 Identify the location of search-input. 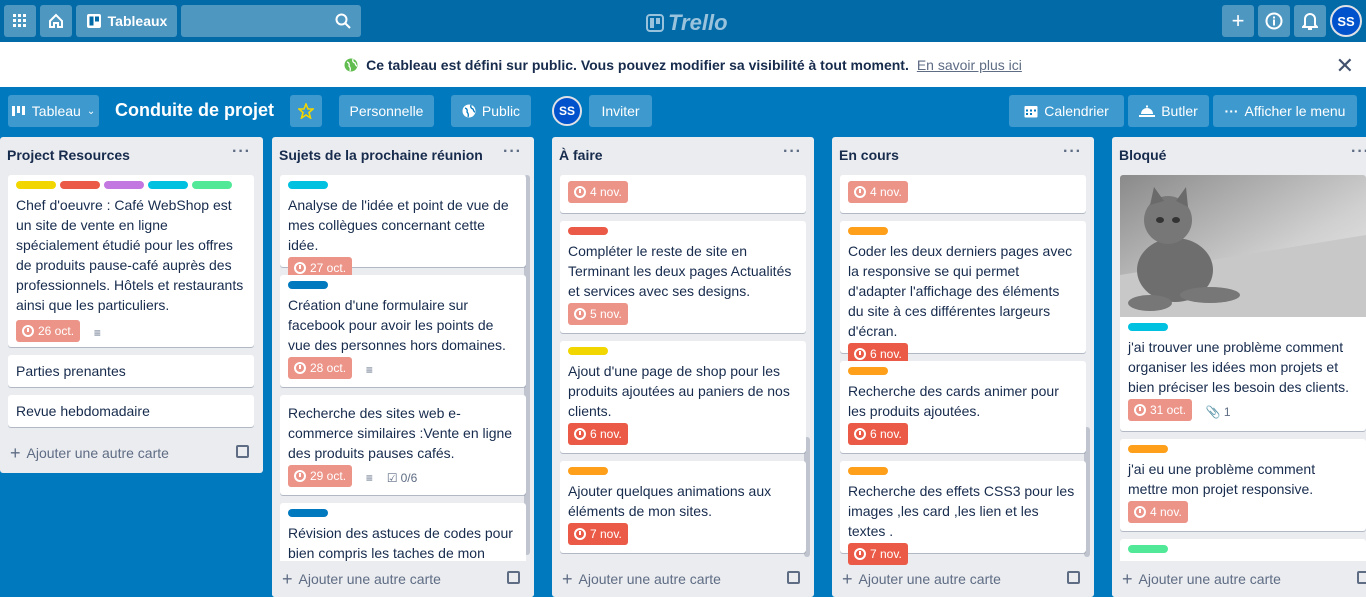
(271, 21).